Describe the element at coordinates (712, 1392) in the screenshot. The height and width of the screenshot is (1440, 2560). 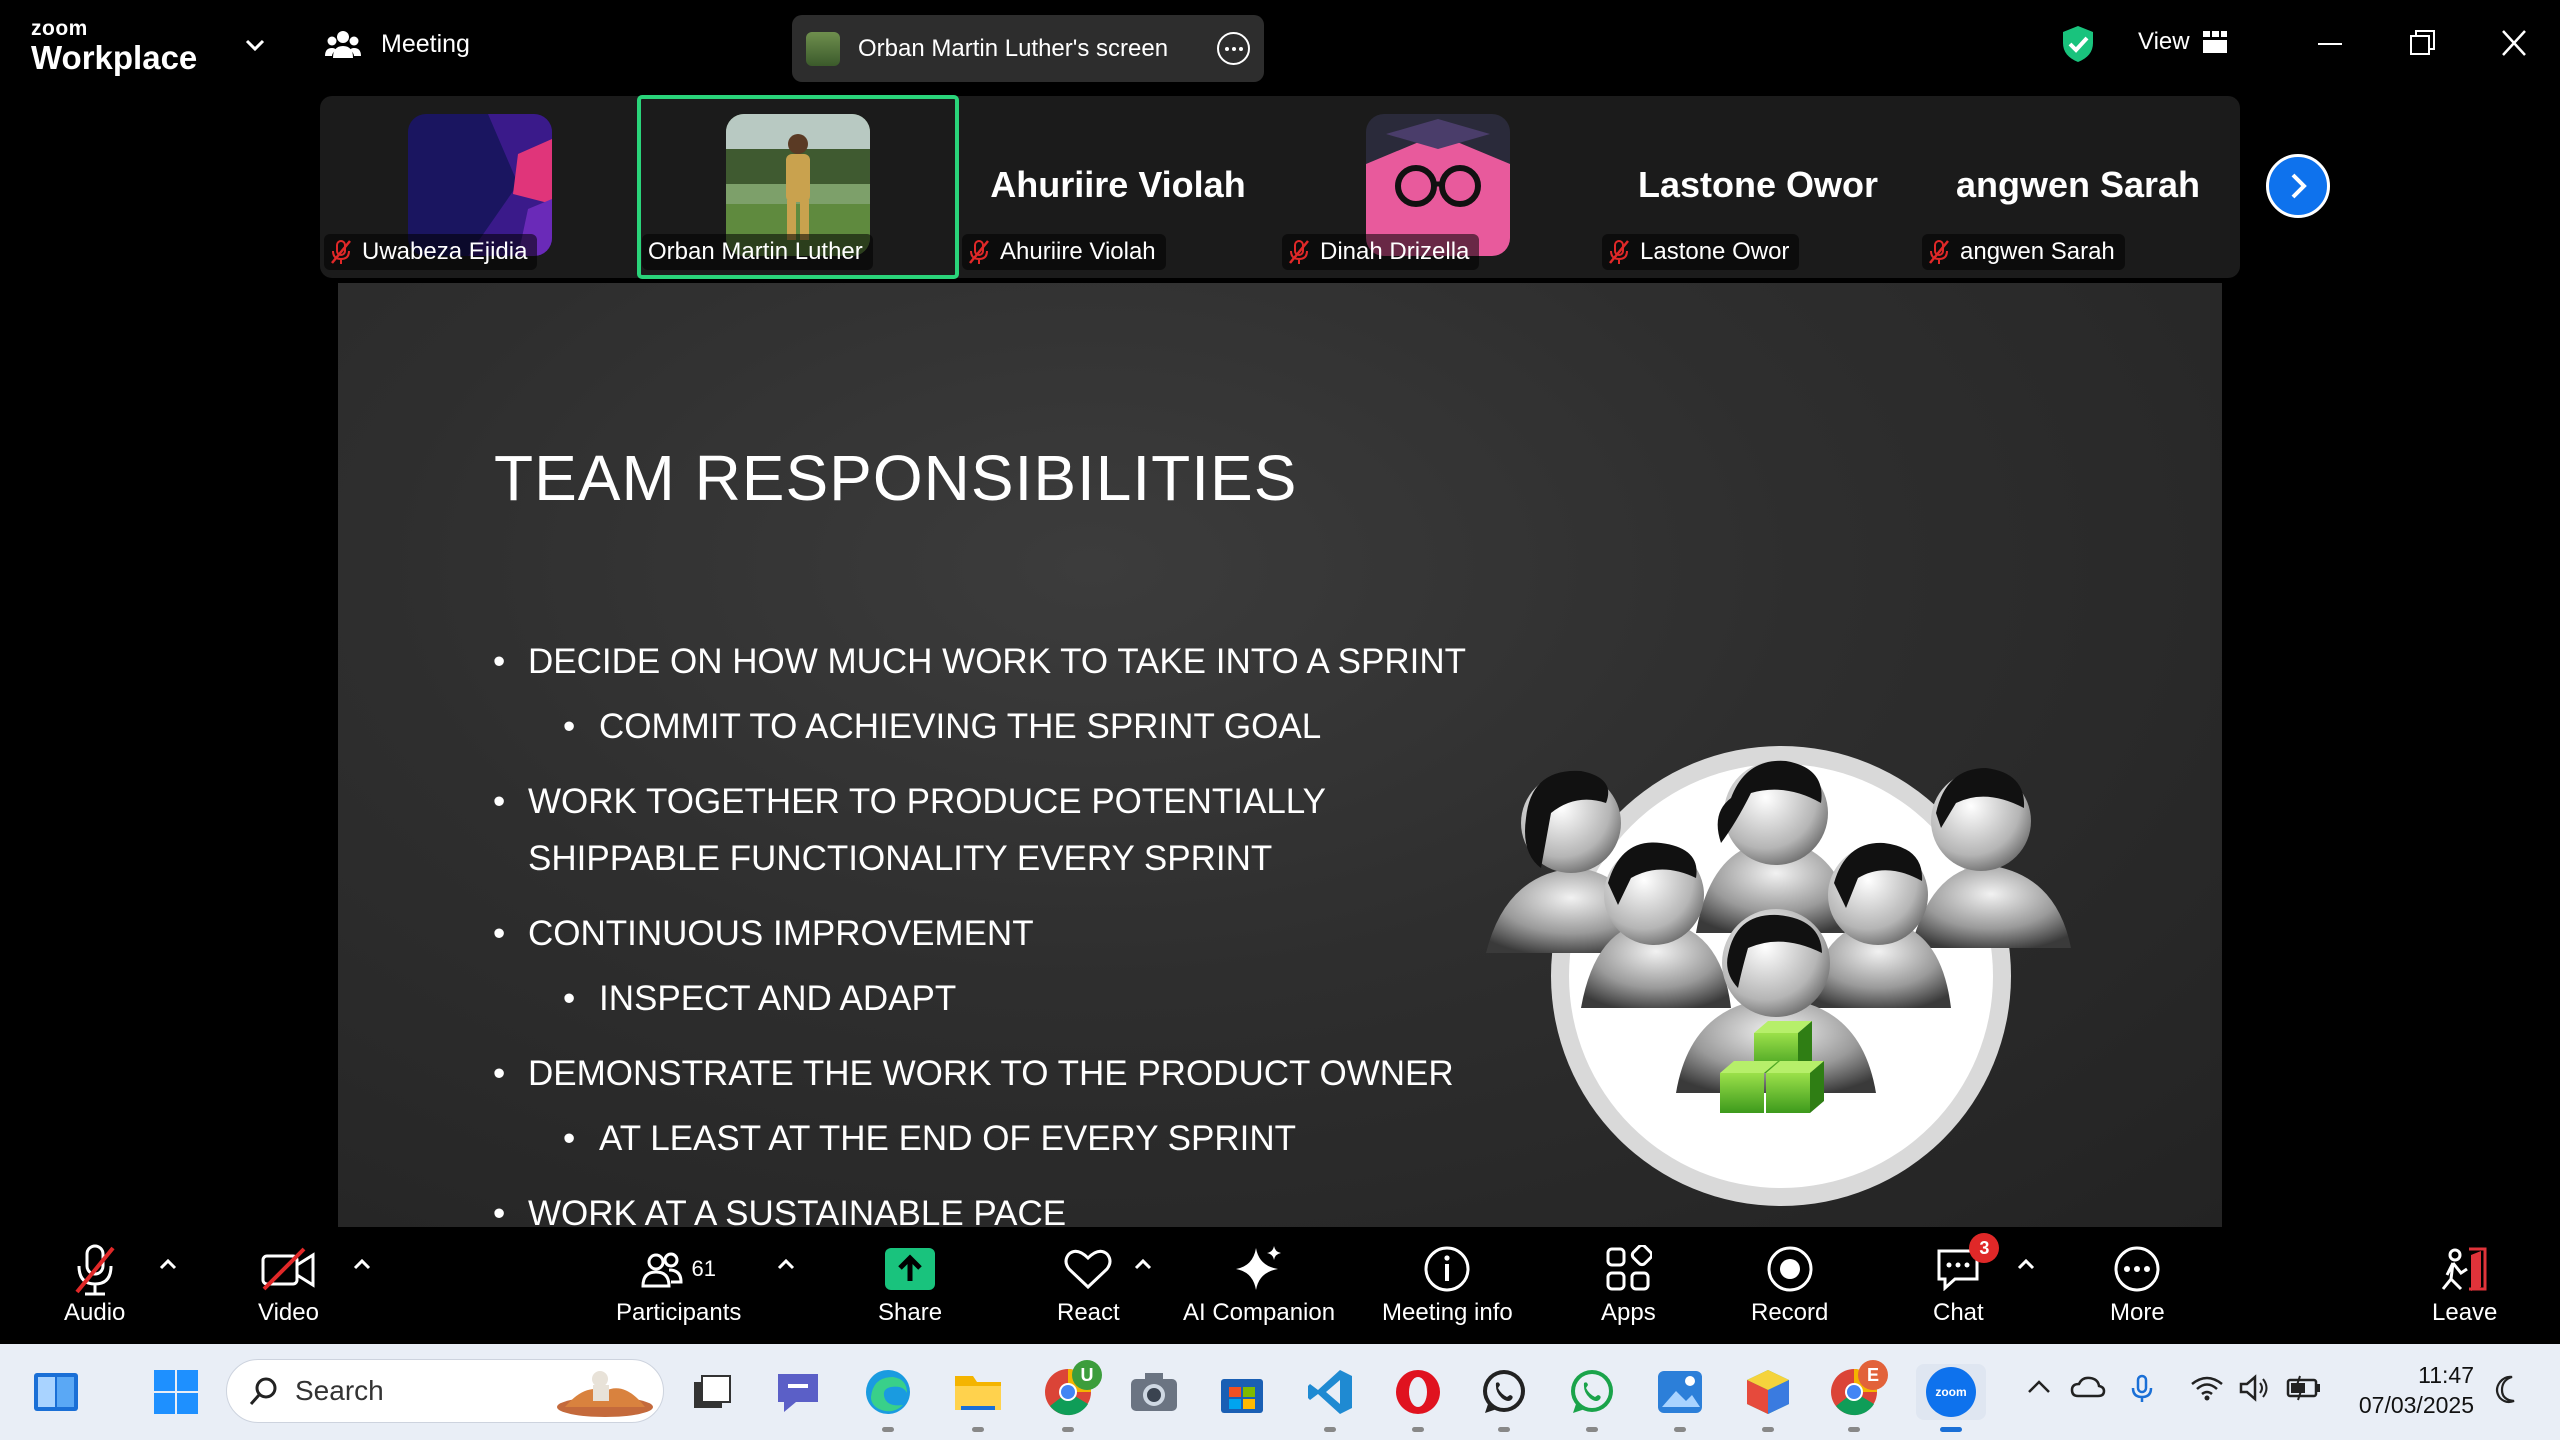
I see `task-view-icon` at that location.